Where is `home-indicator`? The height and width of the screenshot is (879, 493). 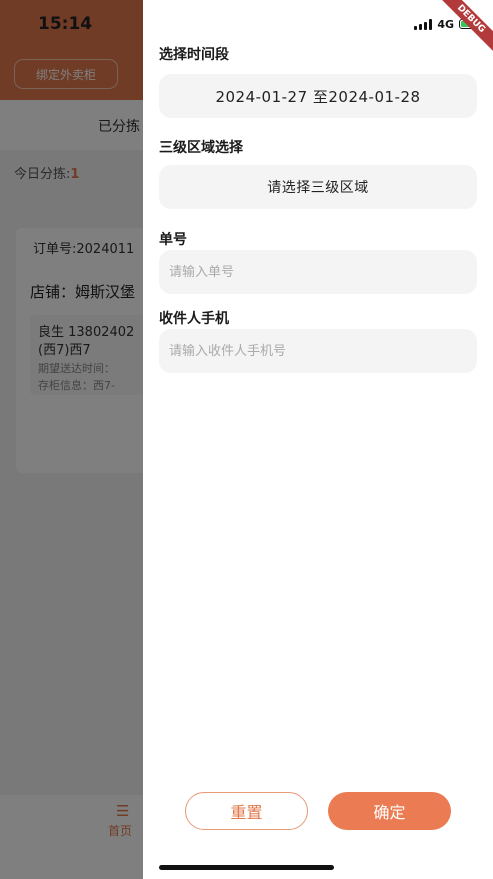
home-indicator is located at coordinates (246, 867).